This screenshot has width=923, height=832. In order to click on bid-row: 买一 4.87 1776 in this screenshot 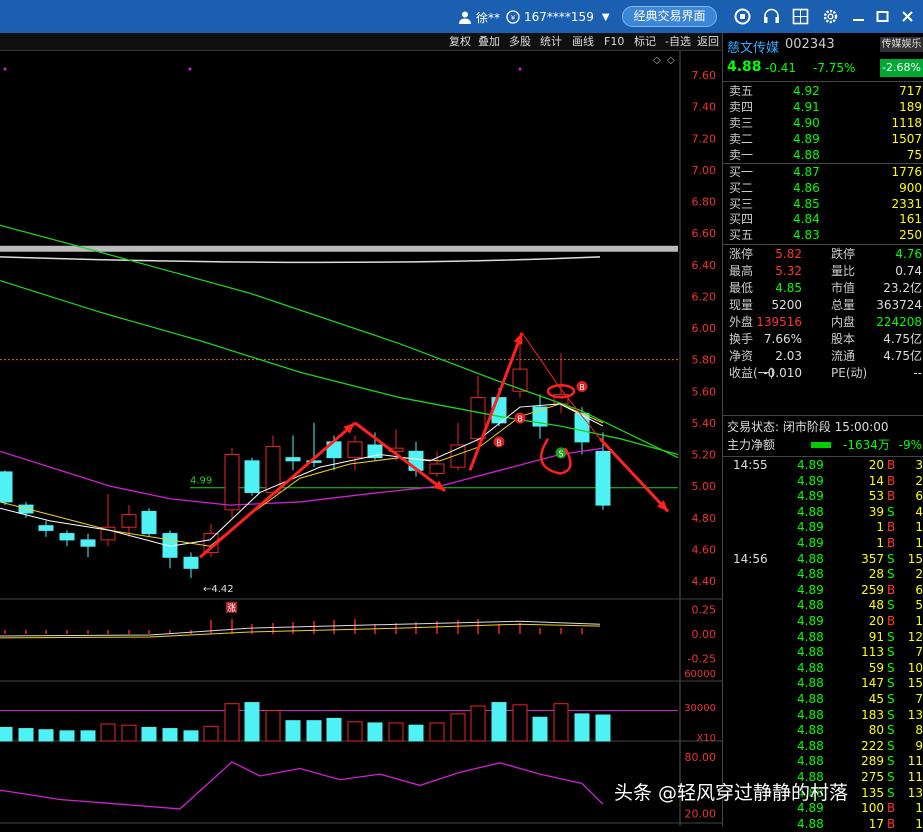, I will do `click(823, 172)`.